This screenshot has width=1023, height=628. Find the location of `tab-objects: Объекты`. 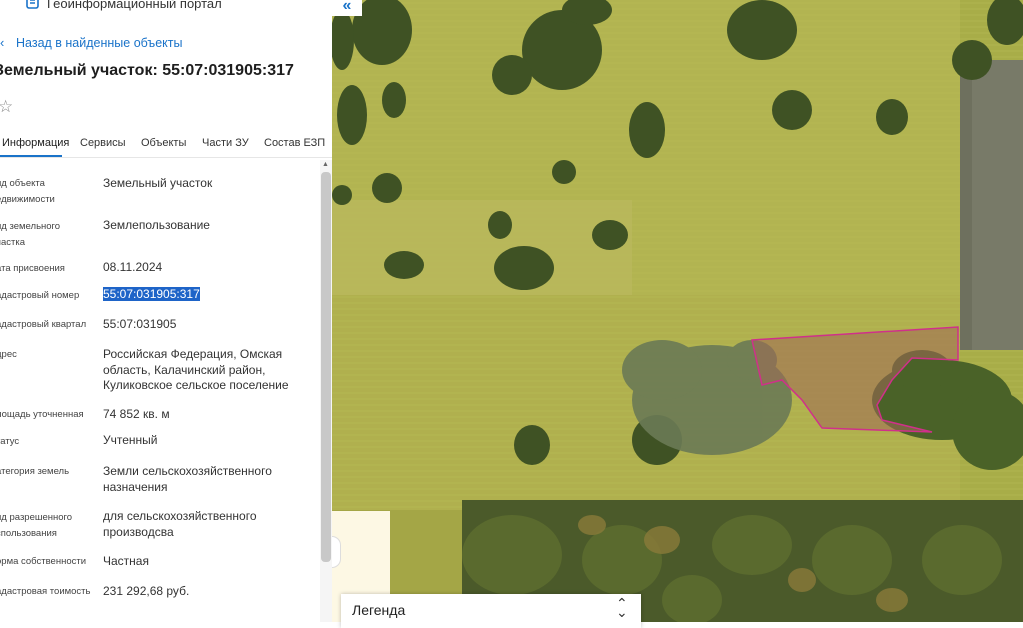

tab-objects: Объекты is located at coordinates (163, 143).